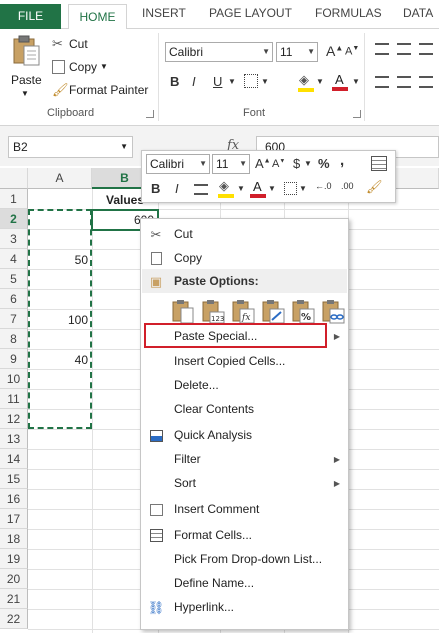 This screenshot has height=633, width=439. What do you see at coordinates (324, 163) in the screenshot?
I see `percent-icon: %` at bounding box center [324, 163].